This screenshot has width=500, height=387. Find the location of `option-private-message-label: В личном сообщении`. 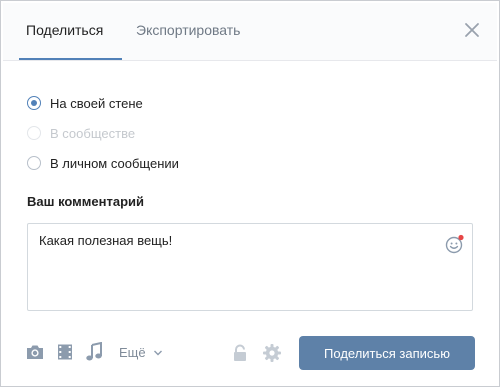

option-private-message-label: В личном сообщении is located at coordinates (114, 163).